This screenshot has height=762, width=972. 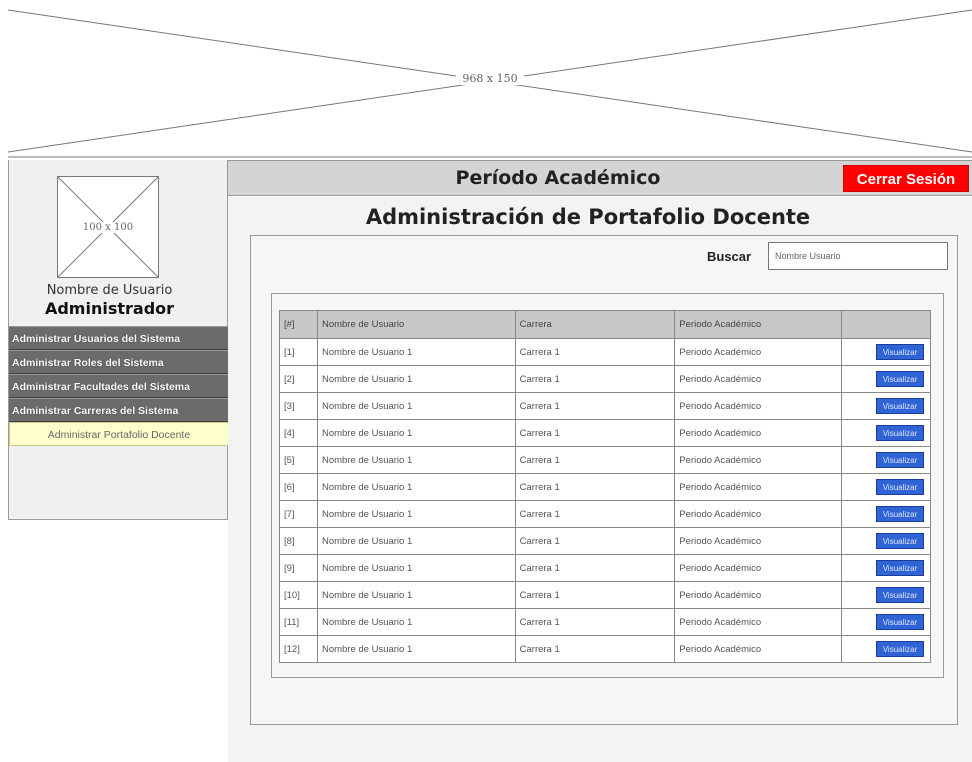 I want to click on row-number: [6], so click(x=298, y=487).